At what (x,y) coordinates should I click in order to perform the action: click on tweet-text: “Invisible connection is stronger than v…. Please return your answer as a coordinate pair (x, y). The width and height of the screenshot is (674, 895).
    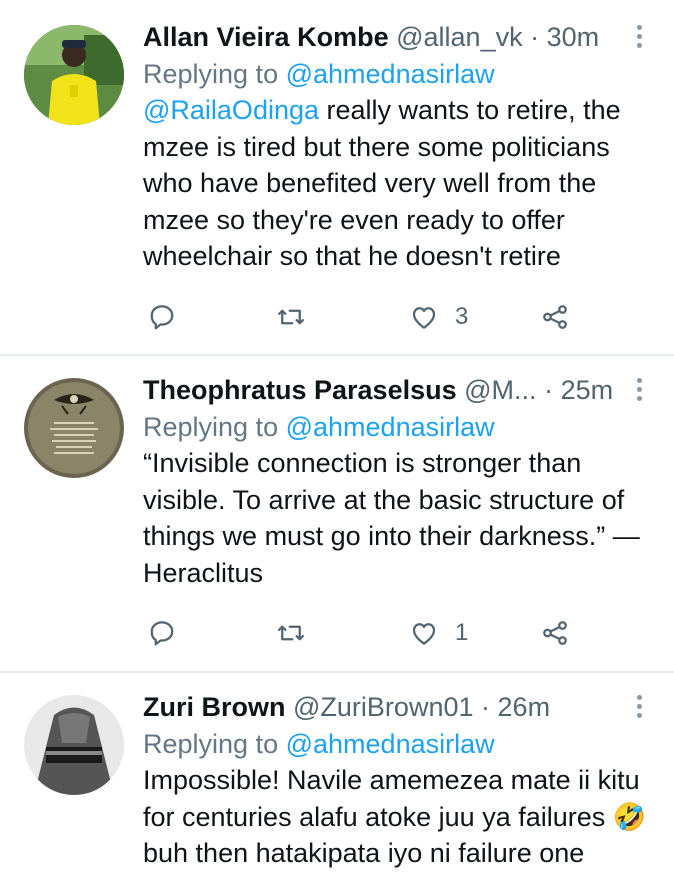
    Looking at the image, I should click on (398, 518).